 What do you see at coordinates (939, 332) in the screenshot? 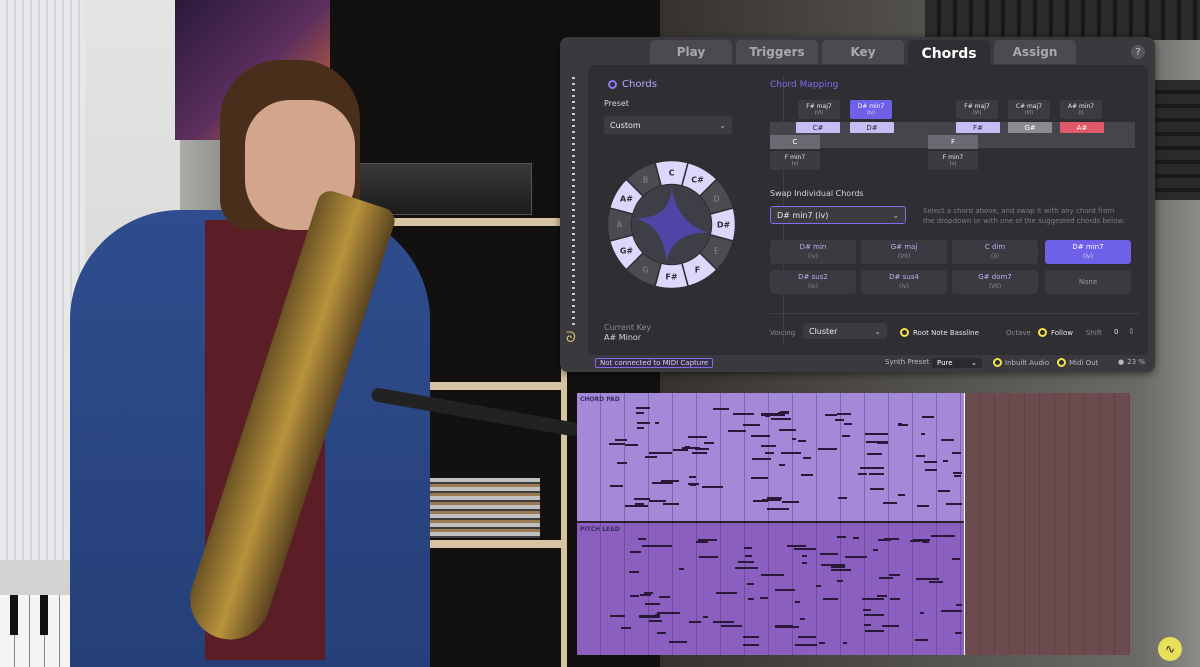
I see `root-bassline-toggle: Root Note Bassline` at bounding box center [939, 332].